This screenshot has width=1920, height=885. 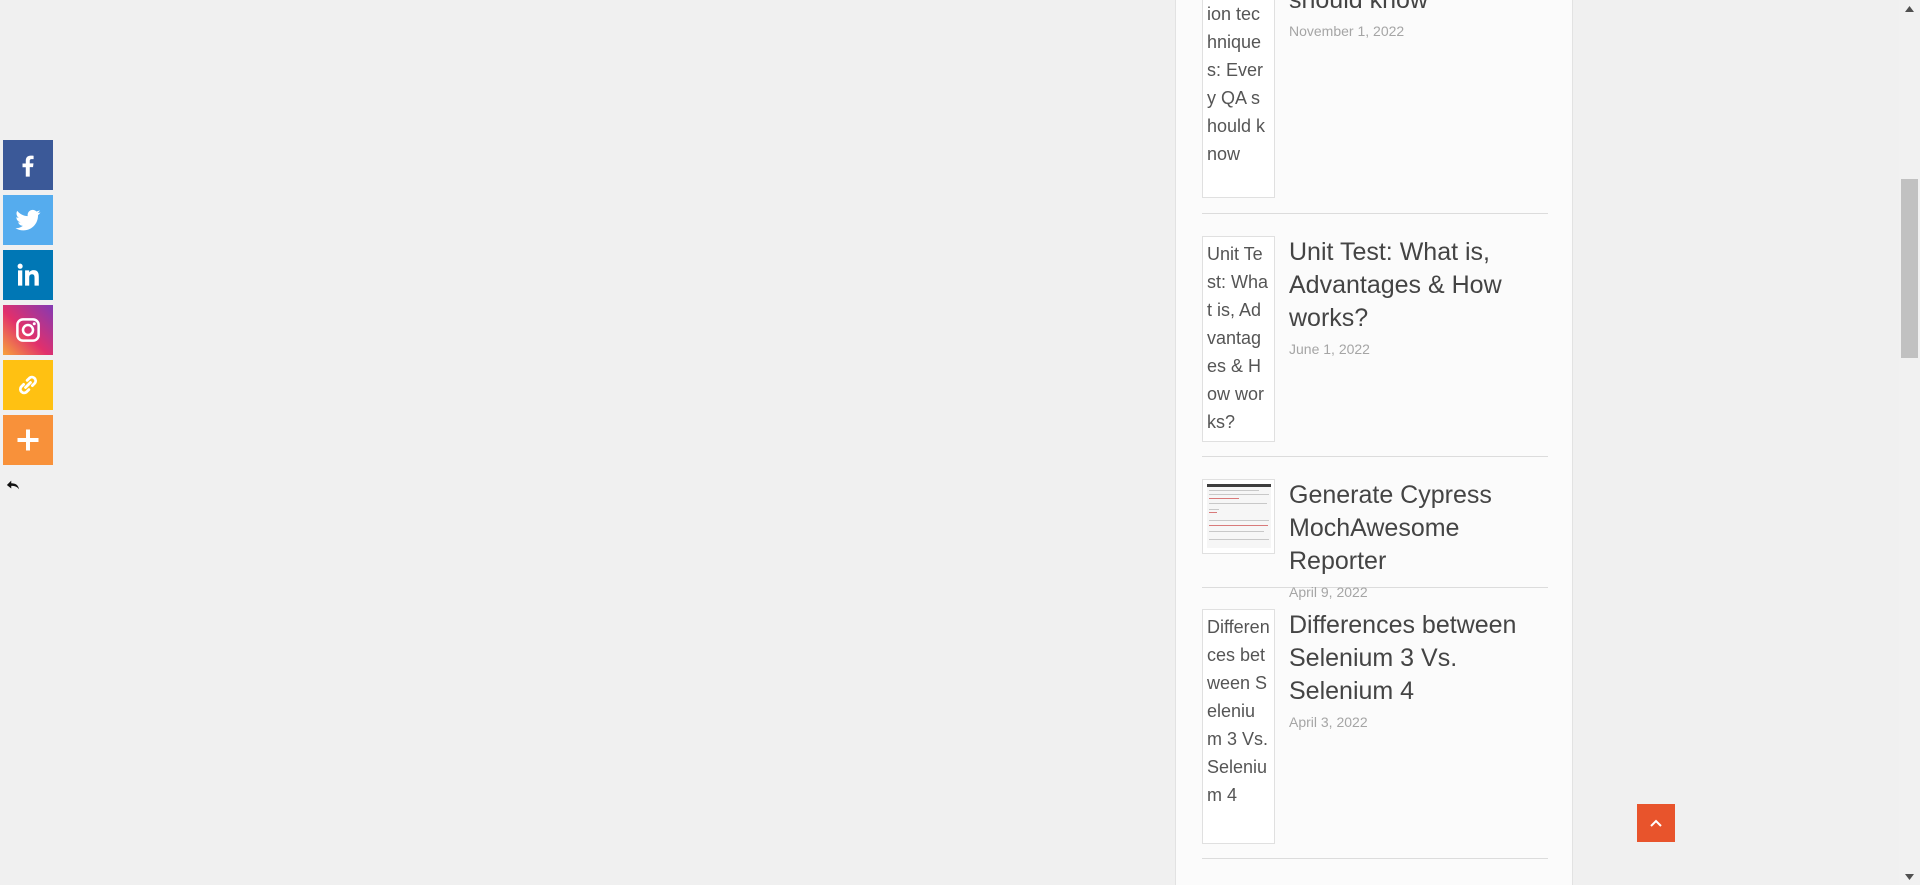 I want to click on scroll-down-arrow-icon, so click(x=1909, y=876).